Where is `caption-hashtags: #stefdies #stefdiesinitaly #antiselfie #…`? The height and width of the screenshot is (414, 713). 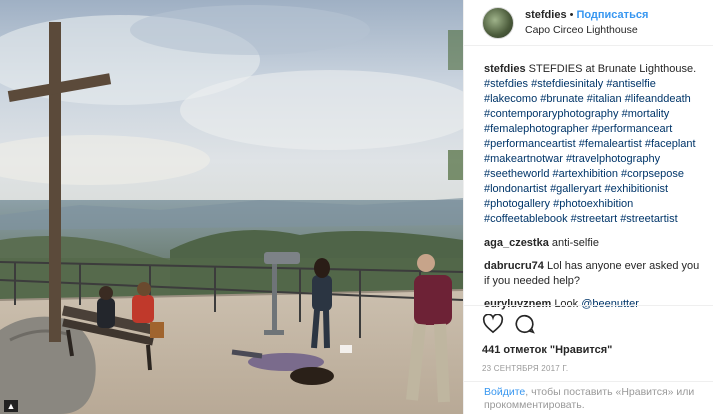
caption-hashtags: #stefdies #stefdiesinitaly #antiselfie #… is located at coordinates (590, 151).